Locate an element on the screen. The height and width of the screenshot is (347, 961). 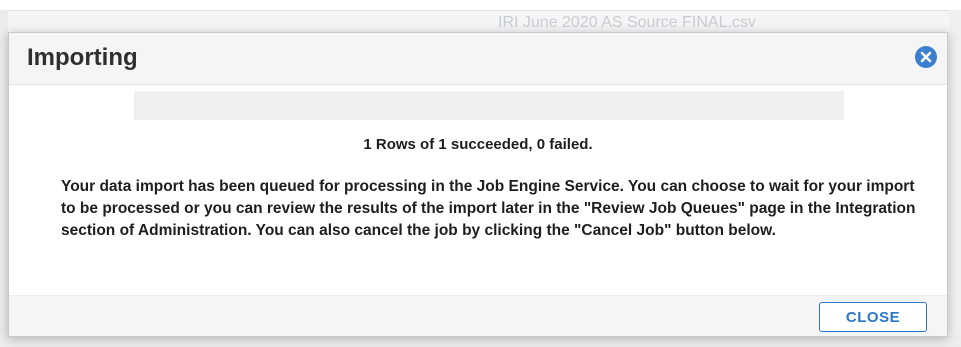
import-summary: 1 Rows of 1 succeeded, 0 failed. is located at coordinates (478, 144).